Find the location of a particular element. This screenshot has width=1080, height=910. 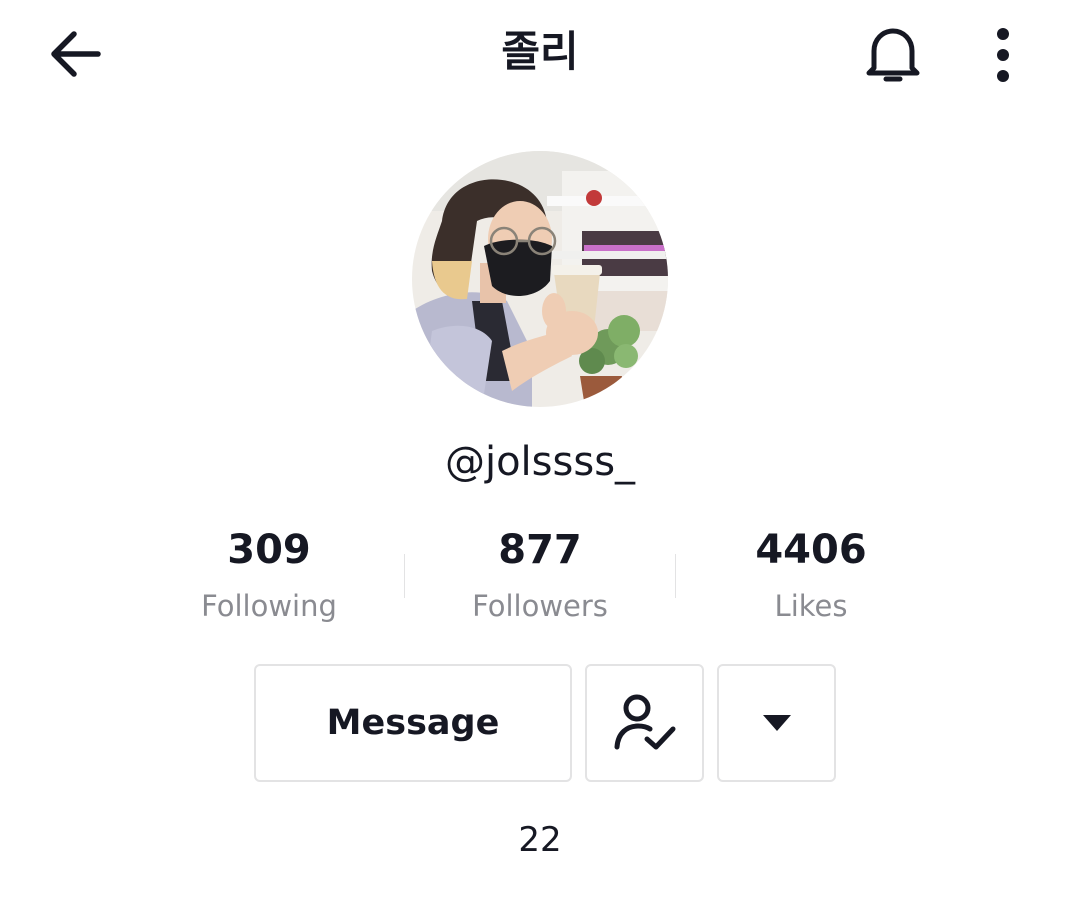

more-options-button is located at coordinates (1003, 55).